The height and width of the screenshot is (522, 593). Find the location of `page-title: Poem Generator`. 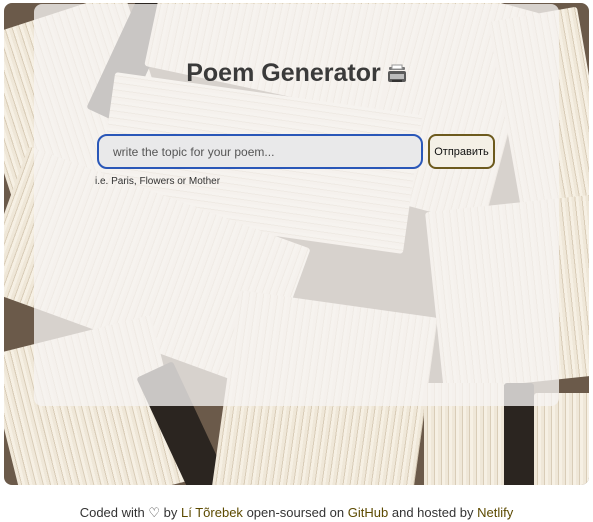

page-title: Poem Generator is located at coordinates (296, 75).